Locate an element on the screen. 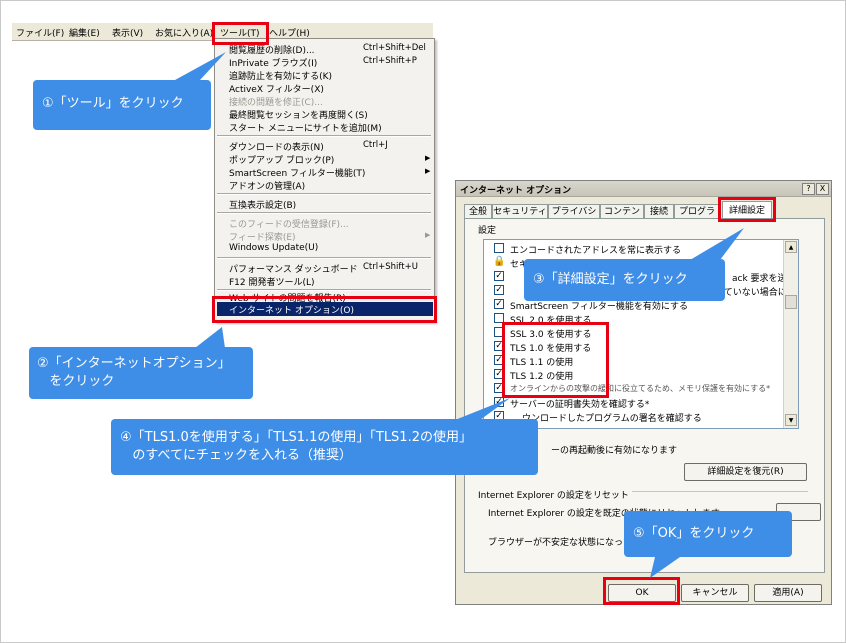 The height and width of the screenshot is (643, 846). menu-favorites: お気に入り(A) is located at coordinates (184, 32).